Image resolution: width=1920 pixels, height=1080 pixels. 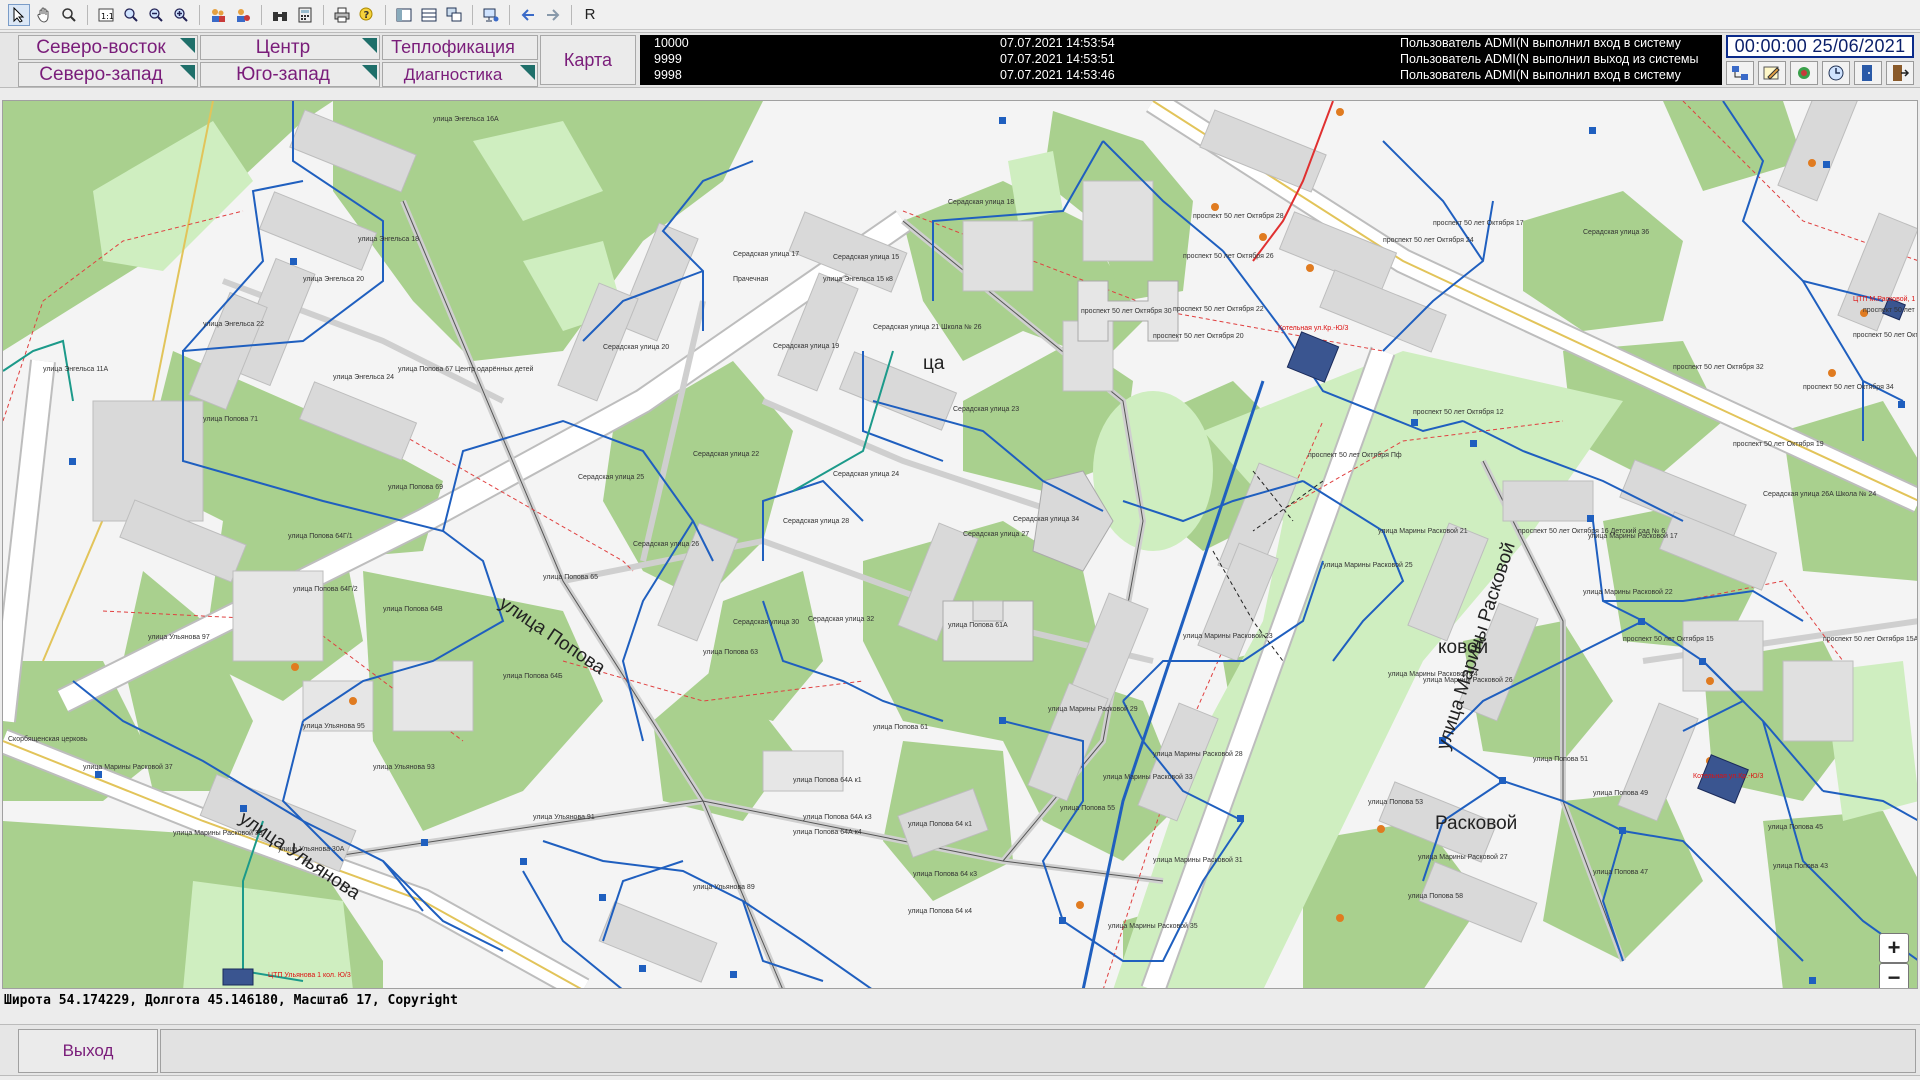 I want to click on map-building-label: улица Попова 49, so click(x=1620, y=793).